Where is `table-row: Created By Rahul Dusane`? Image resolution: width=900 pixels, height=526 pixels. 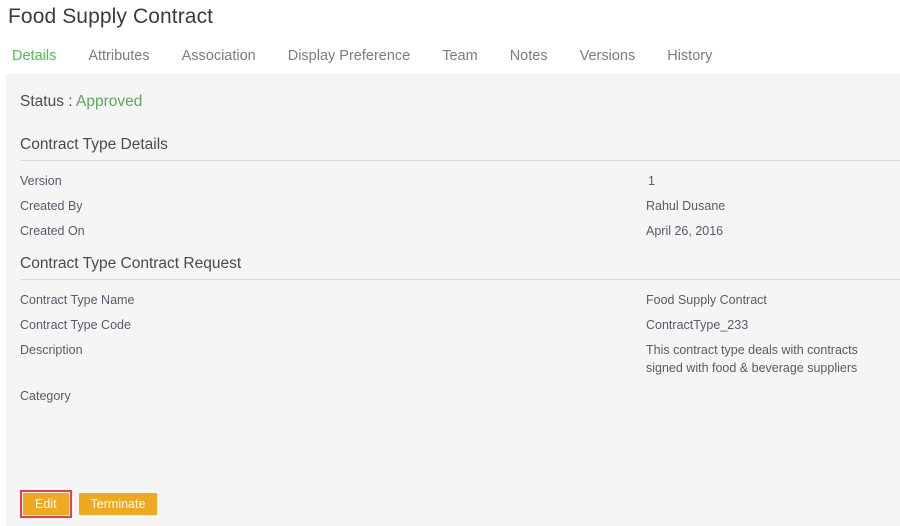
table-row: Created By Rahul Dusane is located at coordinates (453, 207).